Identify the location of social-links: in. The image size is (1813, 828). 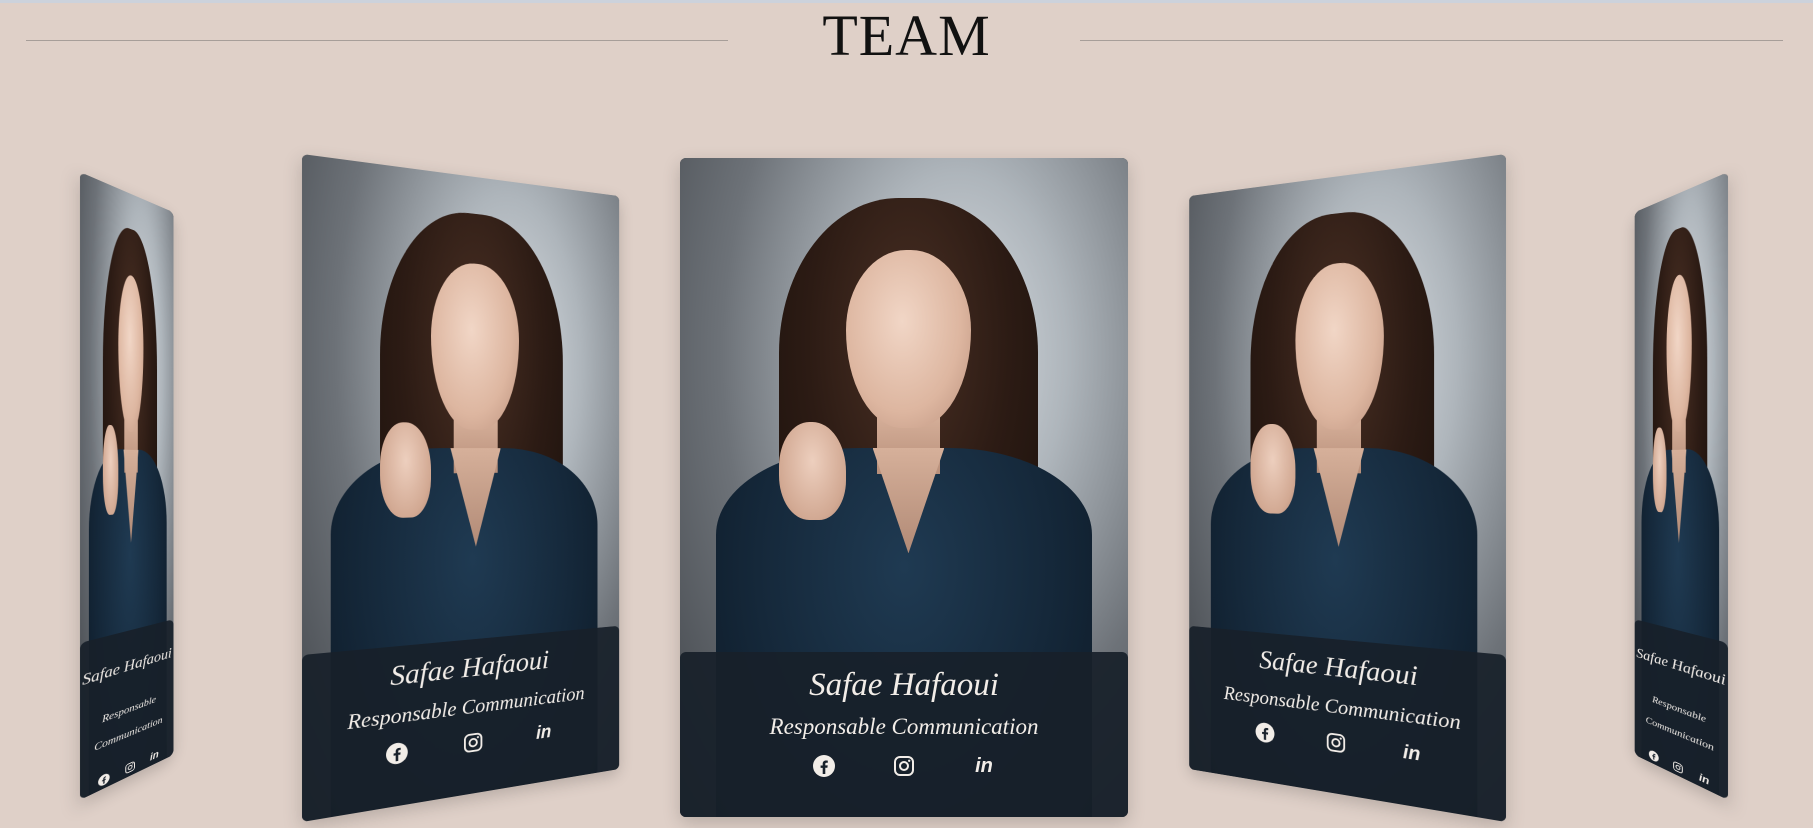
(904, 766).